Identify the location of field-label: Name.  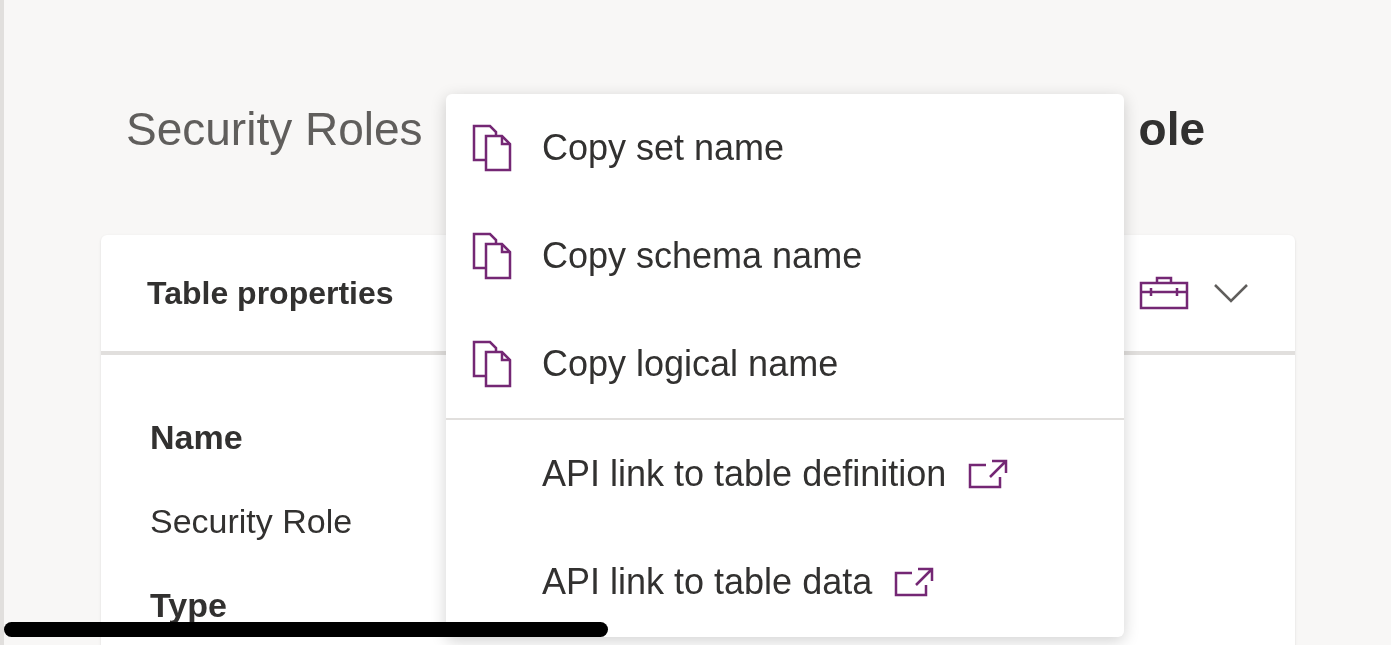
(197, 437).